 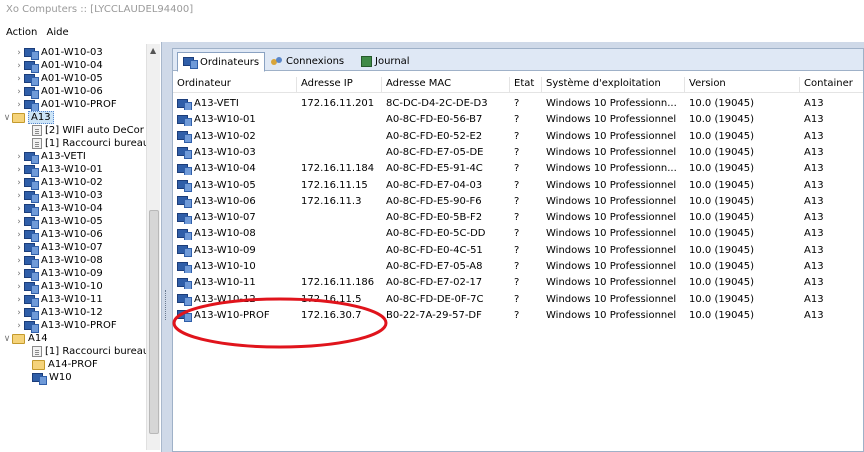 What do you see at coordinates (72, 273) in the screenshot?
I see `tree-item-label: A13-W10-09` at bounding box center [72, 273].